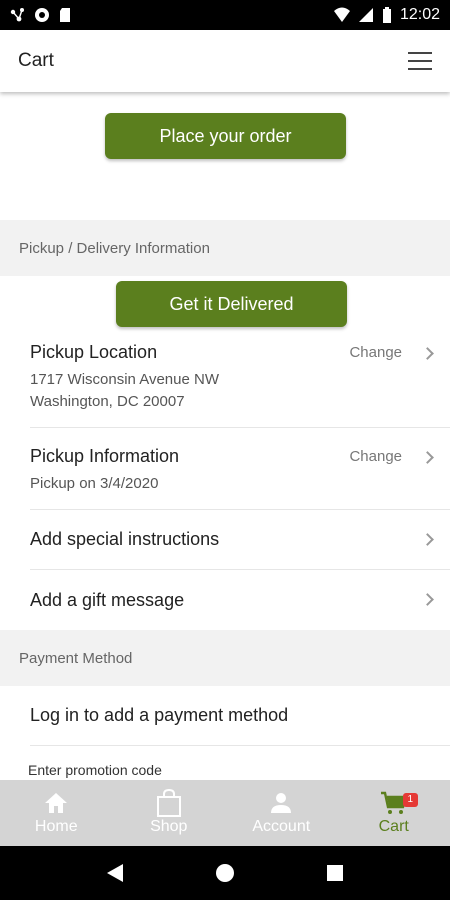 This screenshot has height=900, width=450. I want to click on login-payment-label: Log in to add a payment method, so click(159, 715).